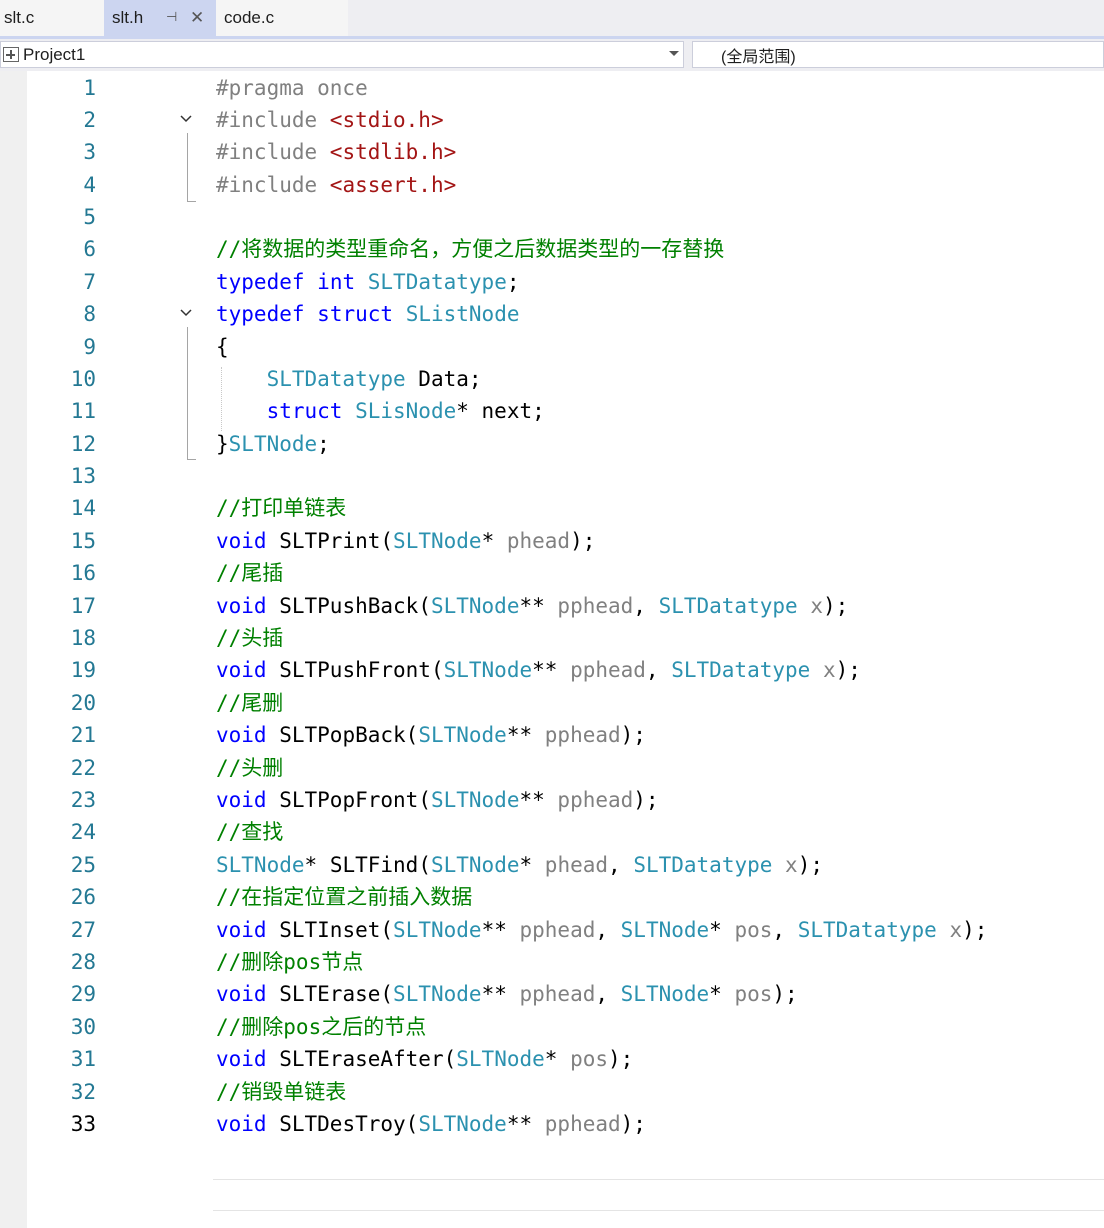 This screenshot has width=1104, height=1228. I want to click on code-token: ,, so click(785, 930).